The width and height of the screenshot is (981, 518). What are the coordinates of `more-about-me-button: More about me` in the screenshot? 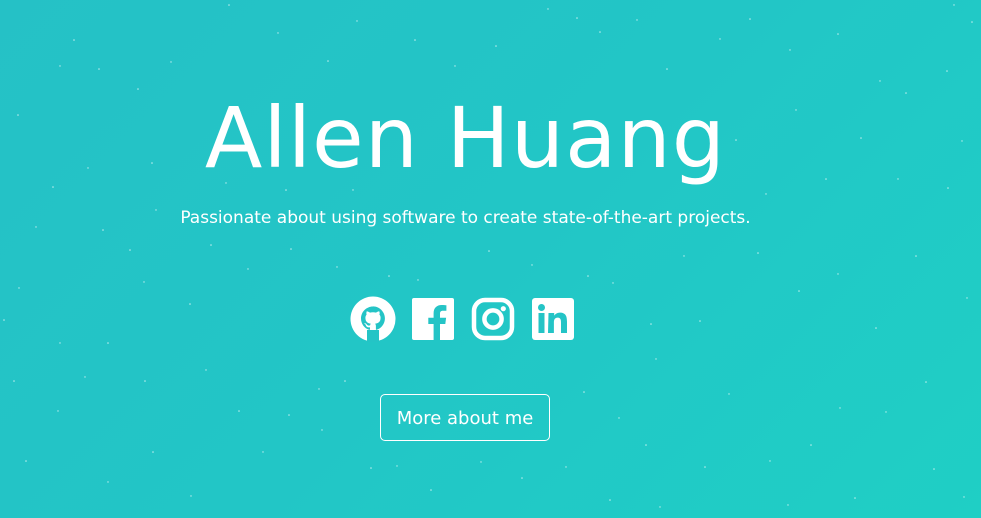 It's located at (465, 417).